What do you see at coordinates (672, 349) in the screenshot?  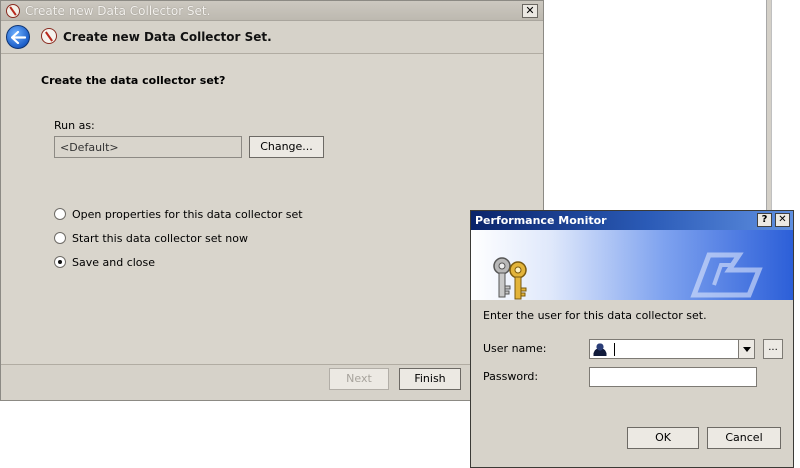 I see `user-name-combobox` at bounding box center [672, 349].